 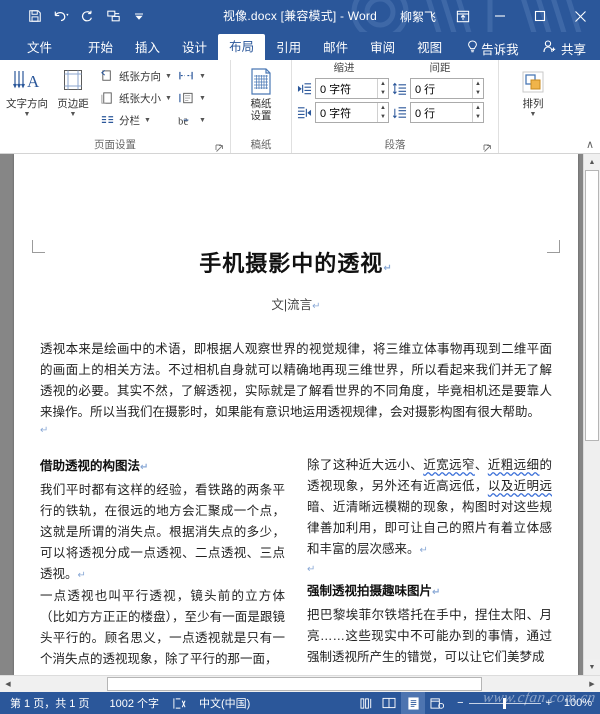 What do you see at coordinates (335, 48) in the screenshot?
I see `tab-mailings: 邮件` at bounding box center [335, 48].